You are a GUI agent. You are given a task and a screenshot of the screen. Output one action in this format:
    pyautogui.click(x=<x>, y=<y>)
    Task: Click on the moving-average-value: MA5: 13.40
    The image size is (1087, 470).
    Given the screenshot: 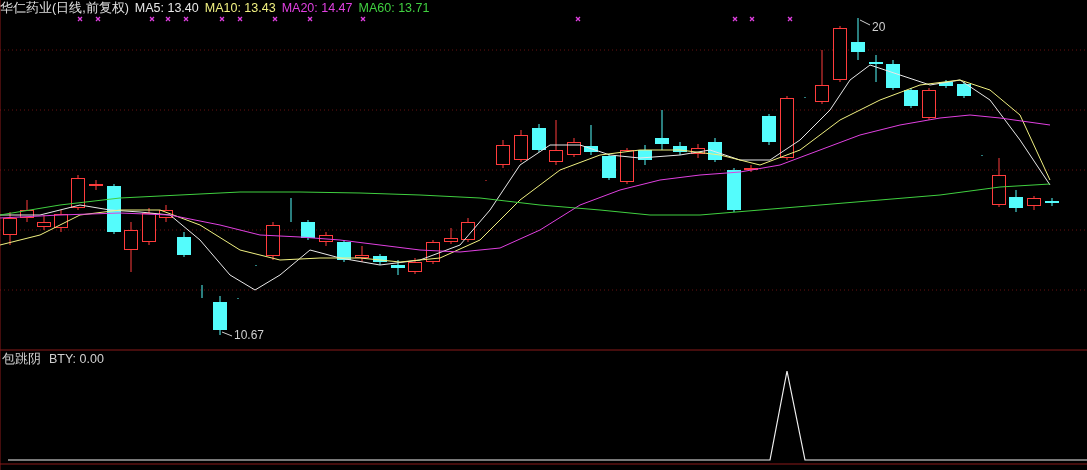 What is the action you would take?
    pyautogui.click(x=166, y=8)
    